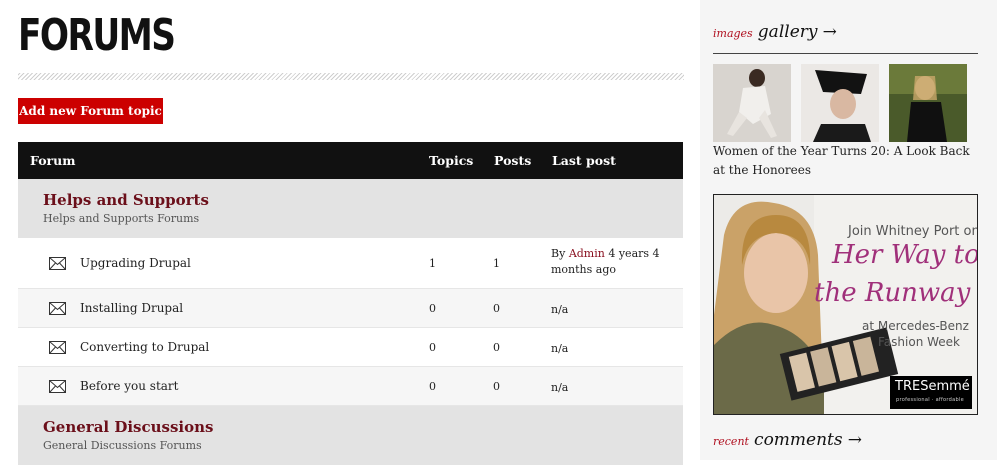 The height and width of the screenshot is (465, 997). Describe the element at coordinates (128, 427) in the screenshot. I see `category-title-link: General Discussions` at that location.